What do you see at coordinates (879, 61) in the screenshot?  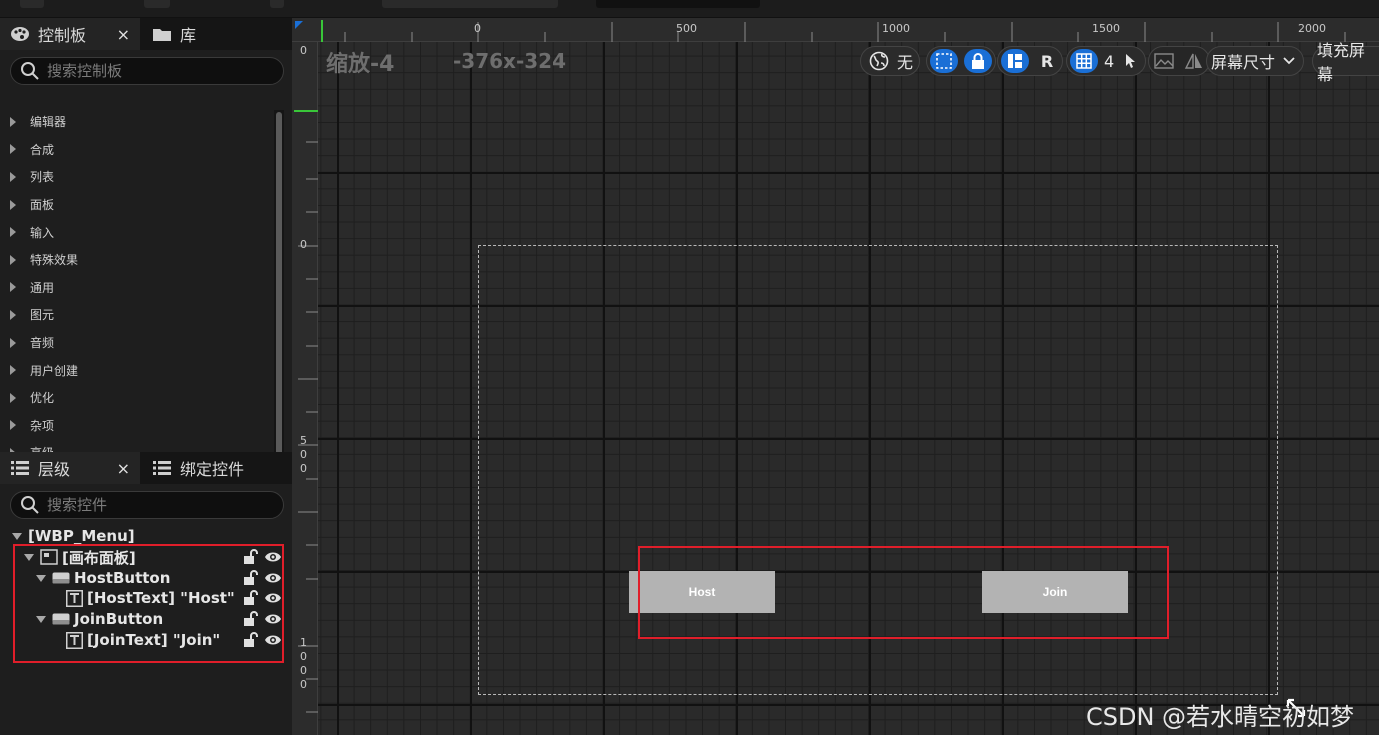 I see `globe-icon` at bounding box center [879, 61].